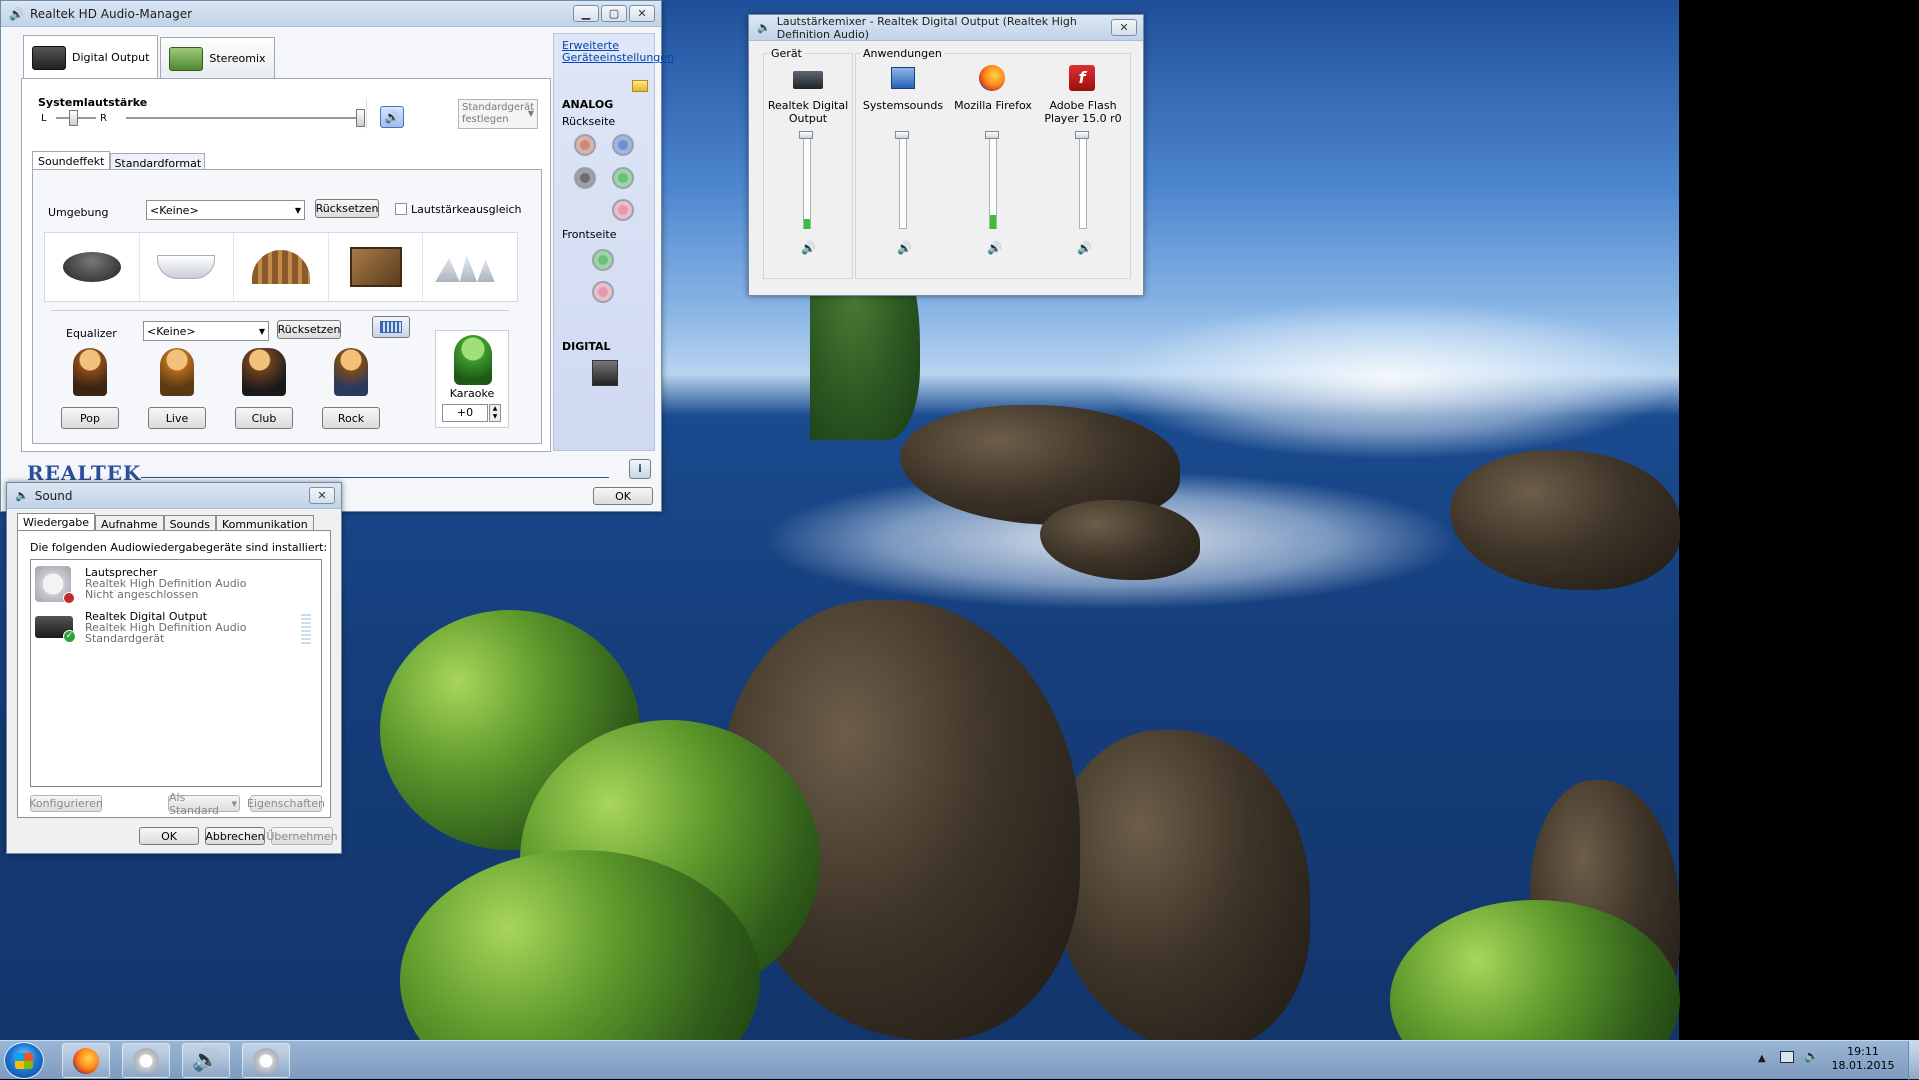 The width and height of the screenshot is (1919, 1080). I want to click on jack-blue-icon, so click(623, 145).